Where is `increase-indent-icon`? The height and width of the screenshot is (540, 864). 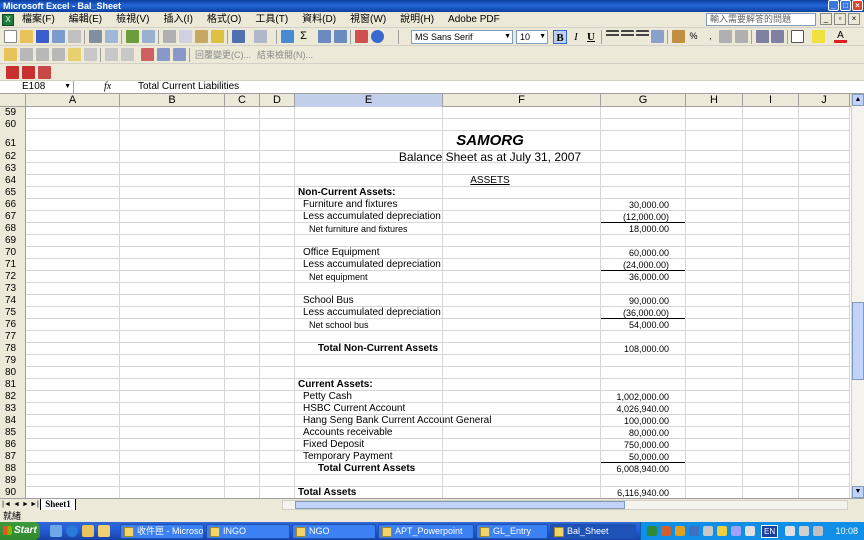 increase-indent-icon is located at coordinates (777, 36).